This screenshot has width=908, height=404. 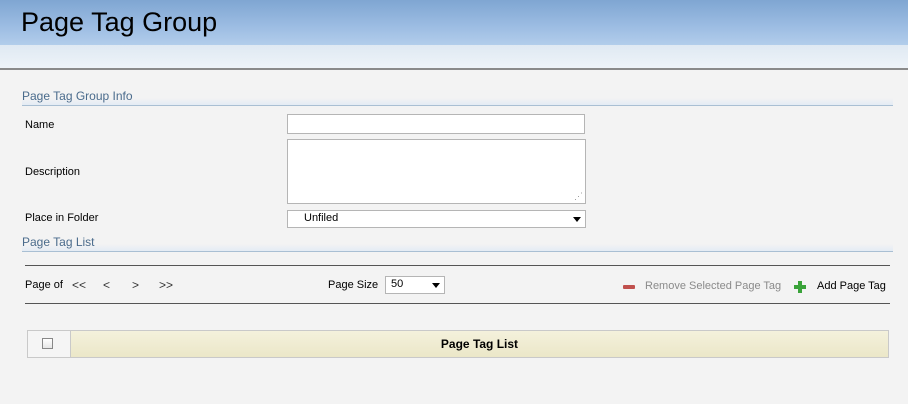 What do you see at coordinates (457, 265) in the screenshot?
I see `pager-top-divider` at bounding box center [457, 265].